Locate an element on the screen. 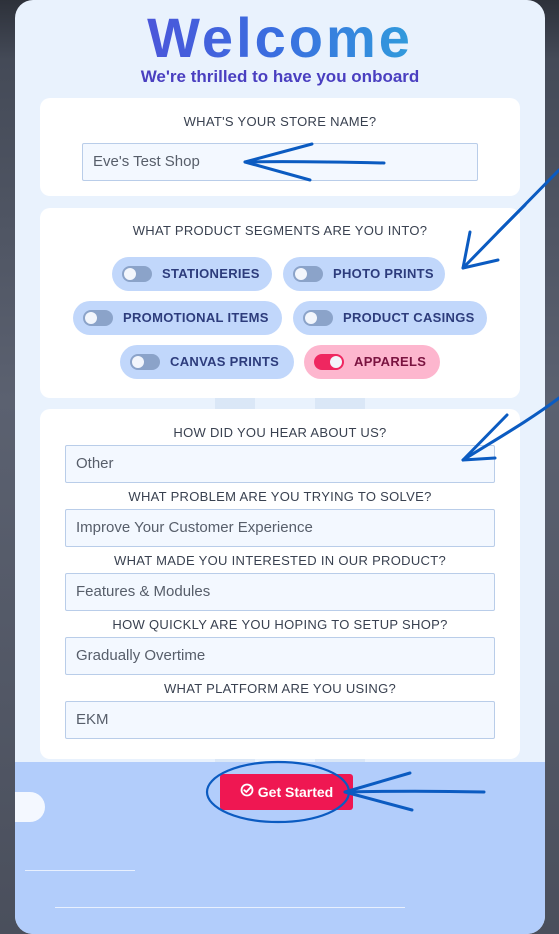 This screenshot has width=559, height=934. store-name-input: Eve's Test Shop is located at coordinates (280, 162).